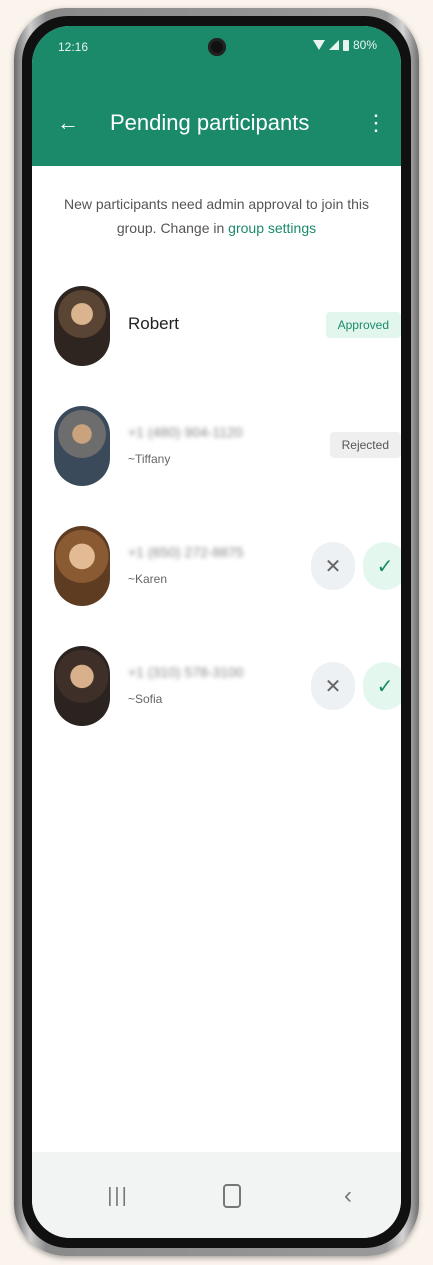  What do you see at coordinates (68, 123) in the screenshot?
I see `back-arrow-icon: ←` at bounding box center [68, 123].